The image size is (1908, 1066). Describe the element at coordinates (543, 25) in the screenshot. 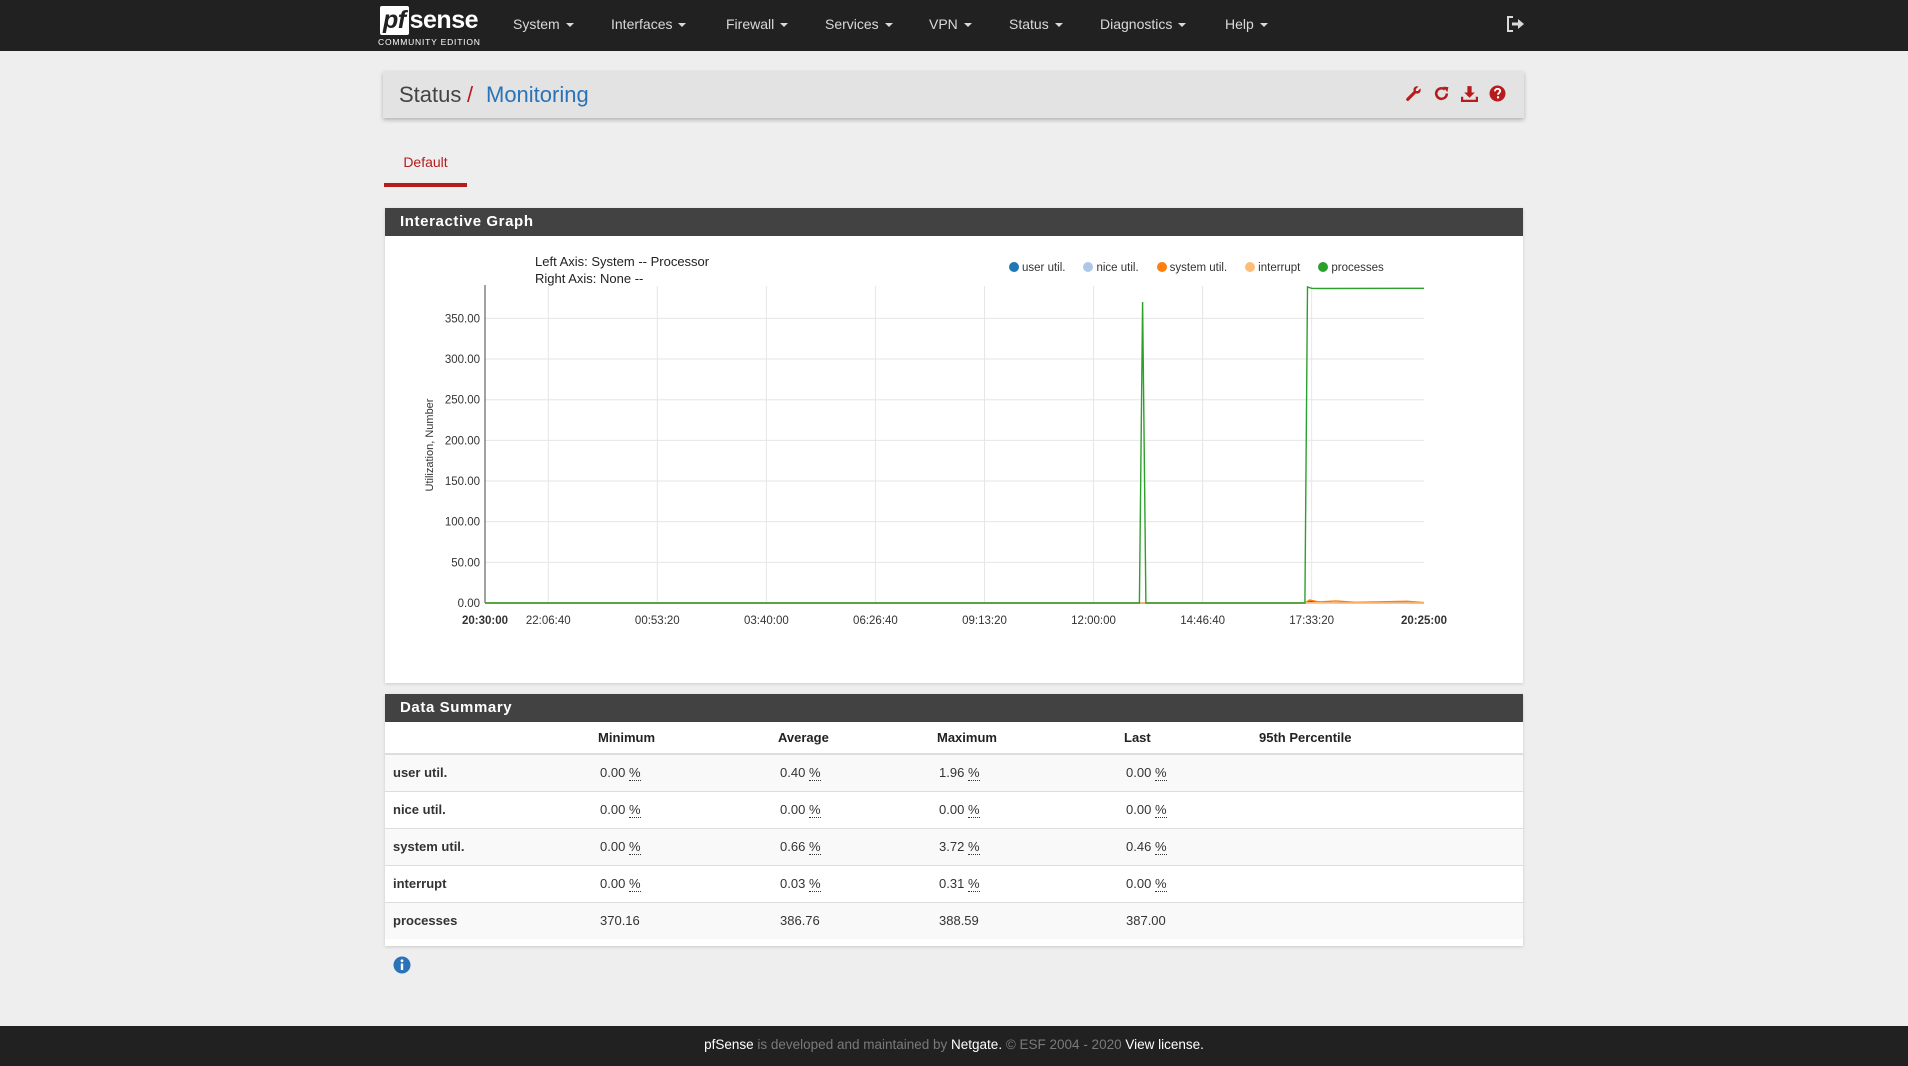

I see `menu-system: System` at that location.